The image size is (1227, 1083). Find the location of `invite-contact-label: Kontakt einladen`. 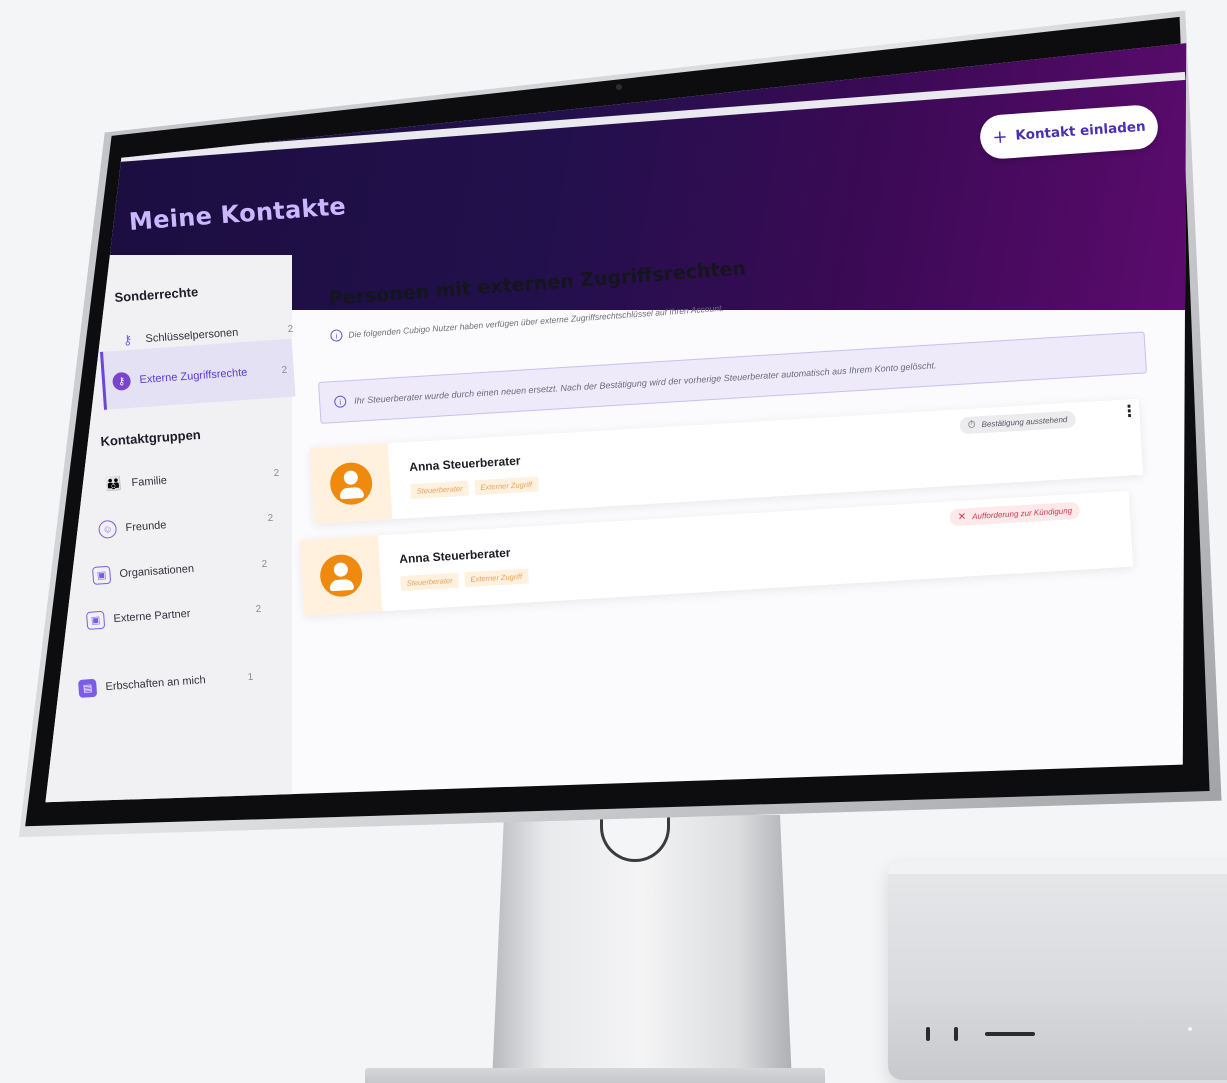

invite-contact-label: Kontakt einladen is located at coordinates (1080, 131).